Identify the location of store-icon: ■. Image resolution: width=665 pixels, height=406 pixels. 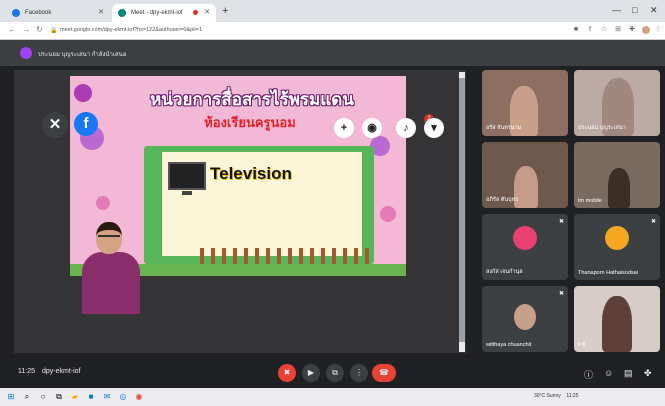
(91, 397).